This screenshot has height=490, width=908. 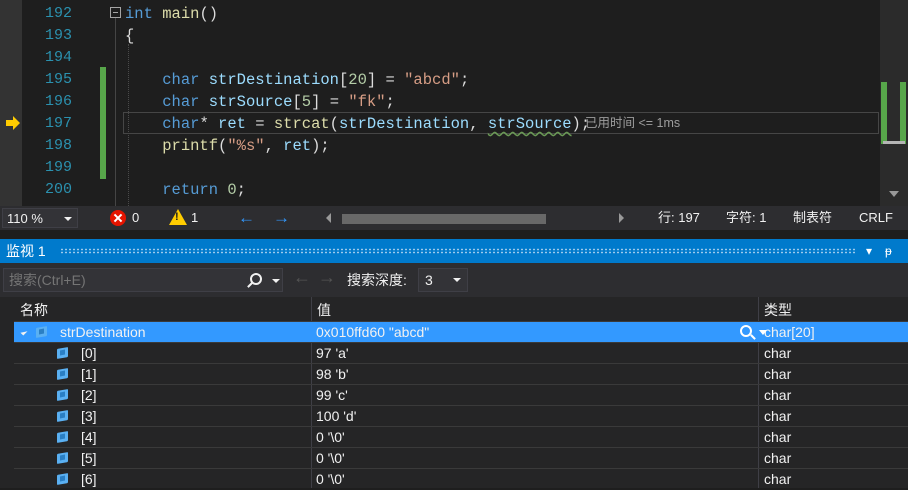 What do you see at coordinates (461, 478) in the screenshot?
I see `table-row: [6] 0 '\0' char` at bounding box center [461, 478].